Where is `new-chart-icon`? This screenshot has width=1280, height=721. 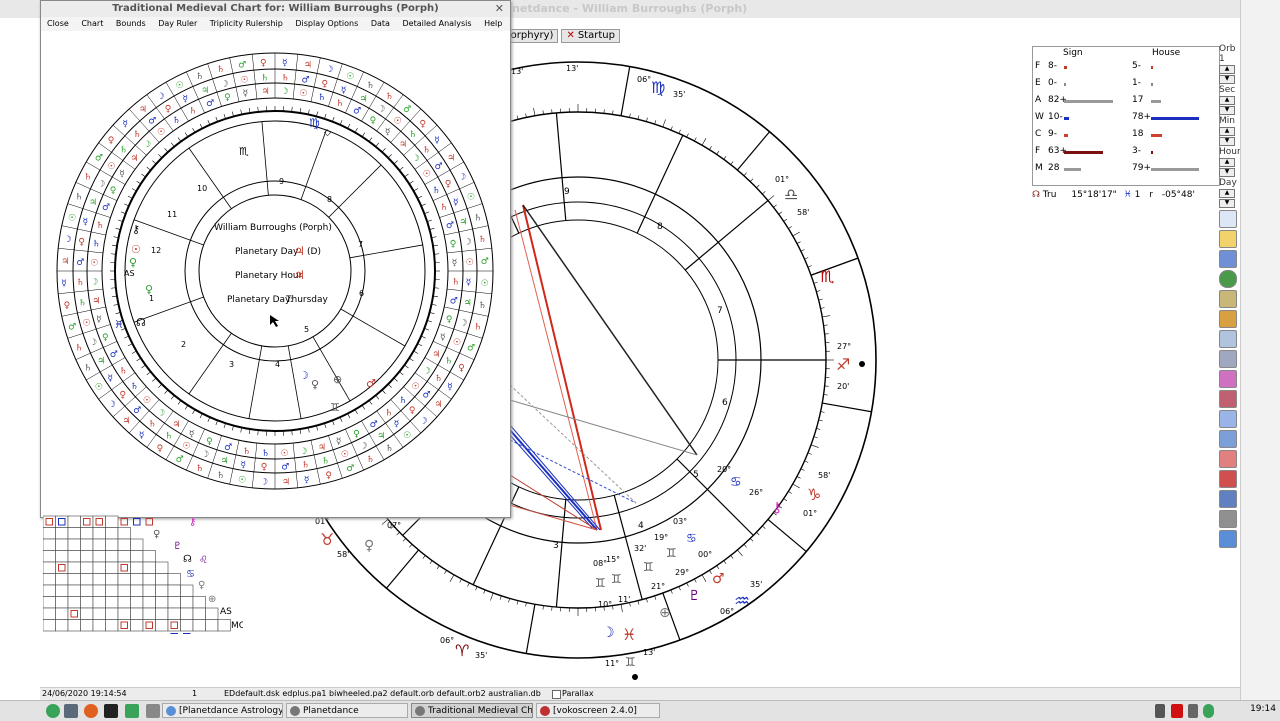 new-chart-icon is located at coordinates (1228, 219).